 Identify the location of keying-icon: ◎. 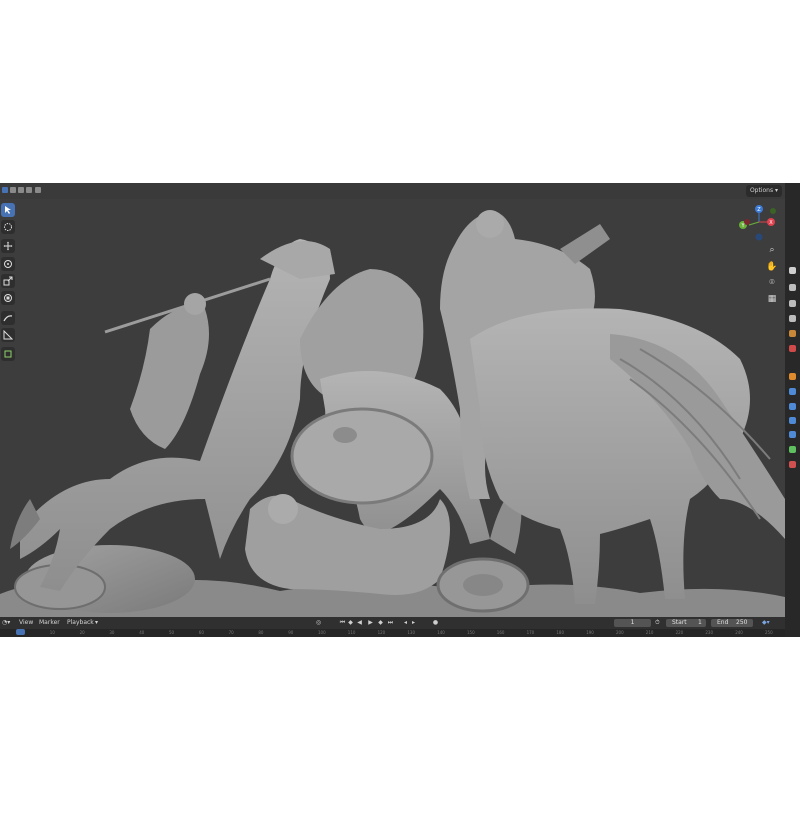
(318, 623).